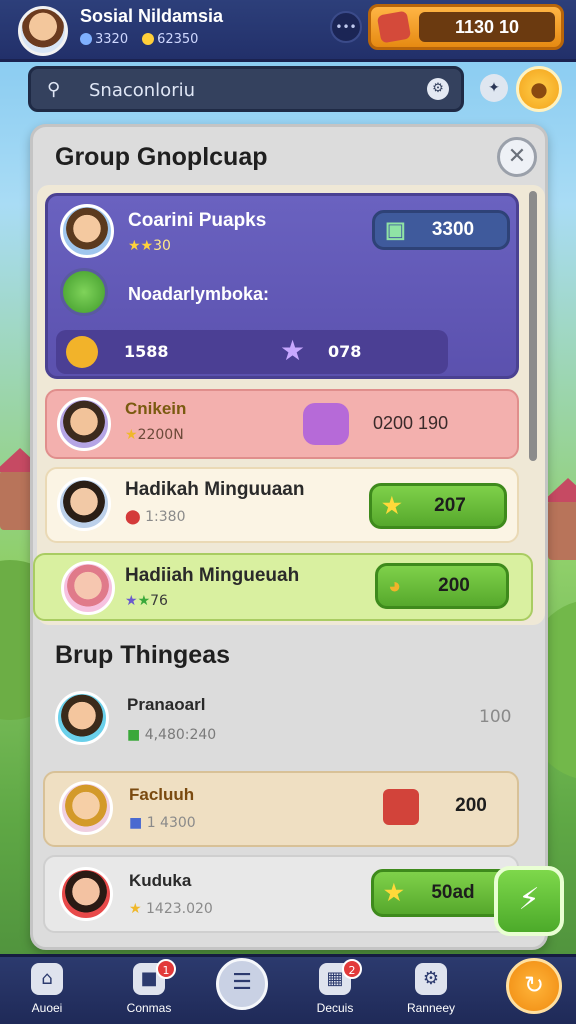  Describe the element at coordinates (282, 424) in the screenshot. I see `list-item: Cnikein ★2200N 0200 190` at that location.